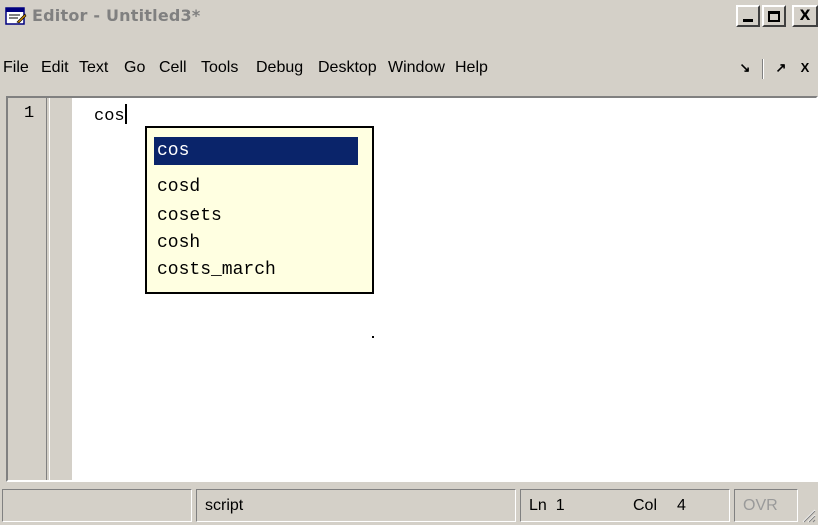 The width and height of the screenshot is (818, 525). I want to click on title-bar: Editor - Untitled3* X, so click(409, 16).